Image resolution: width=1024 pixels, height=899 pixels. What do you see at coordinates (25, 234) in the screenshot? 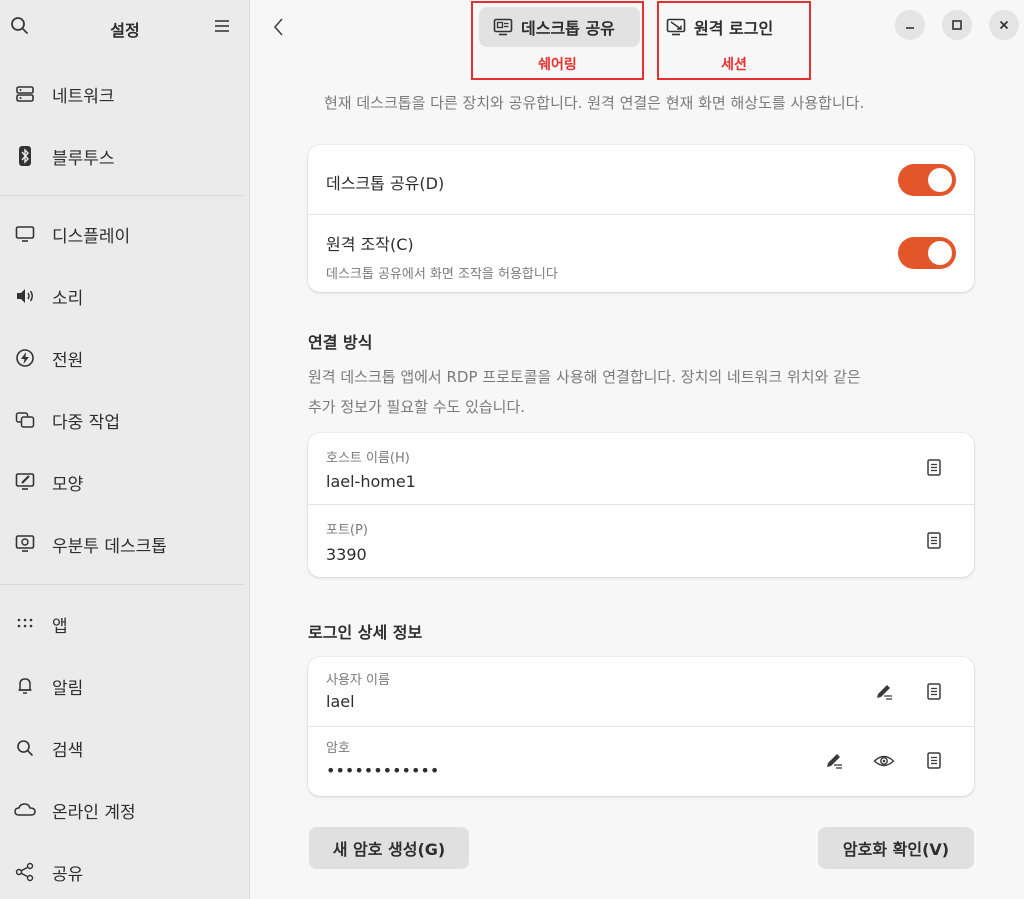
I see `display-icon` at bounding box center [25, 234].